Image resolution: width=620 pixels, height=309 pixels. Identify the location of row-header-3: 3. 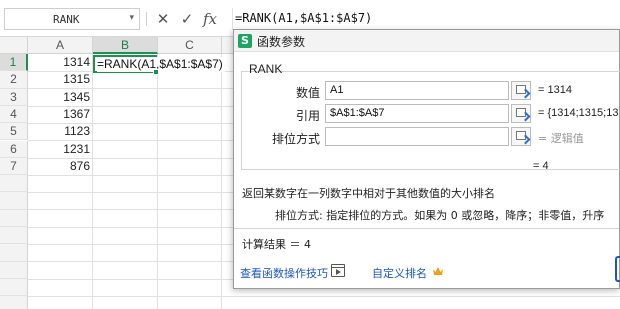
(14, 97).